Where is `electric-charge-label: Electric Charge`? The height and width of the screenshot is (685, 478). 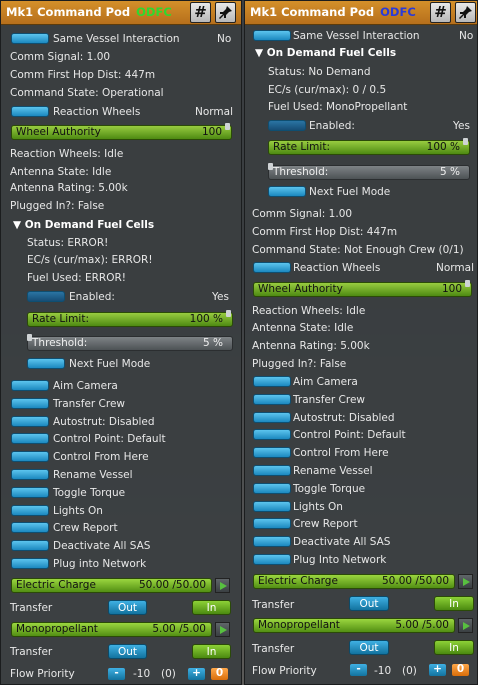 electric-charge-label: Electric Charge is located at coordinates (298, 581).